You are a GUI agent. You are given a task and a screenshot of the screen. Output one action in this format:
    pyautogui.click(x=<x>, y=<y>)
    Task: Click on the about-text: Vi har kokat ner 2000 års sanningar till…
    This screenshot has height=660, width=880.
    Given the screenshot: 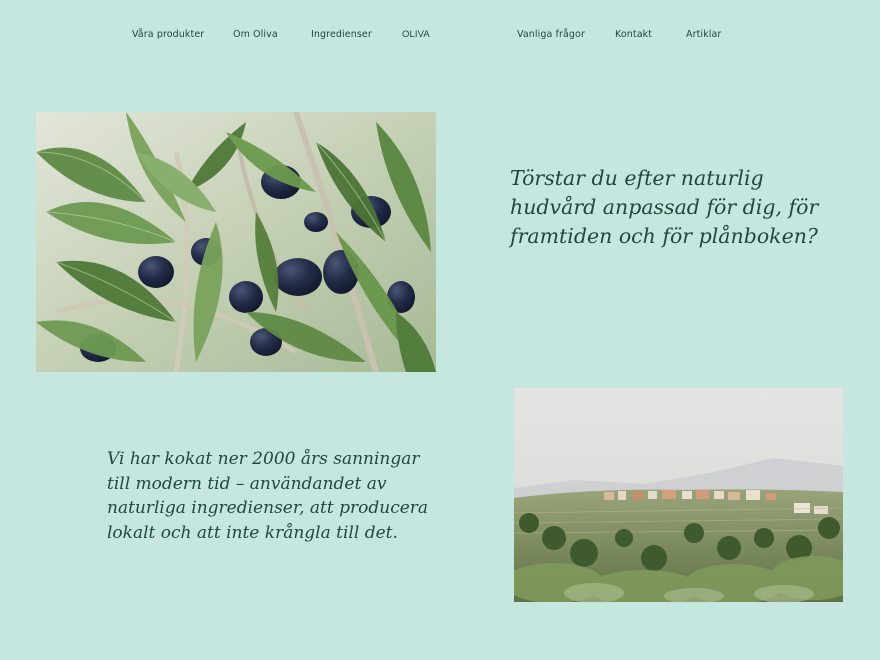 What is the action you would take?
    pyautogui.click(x=268, y=496)
    